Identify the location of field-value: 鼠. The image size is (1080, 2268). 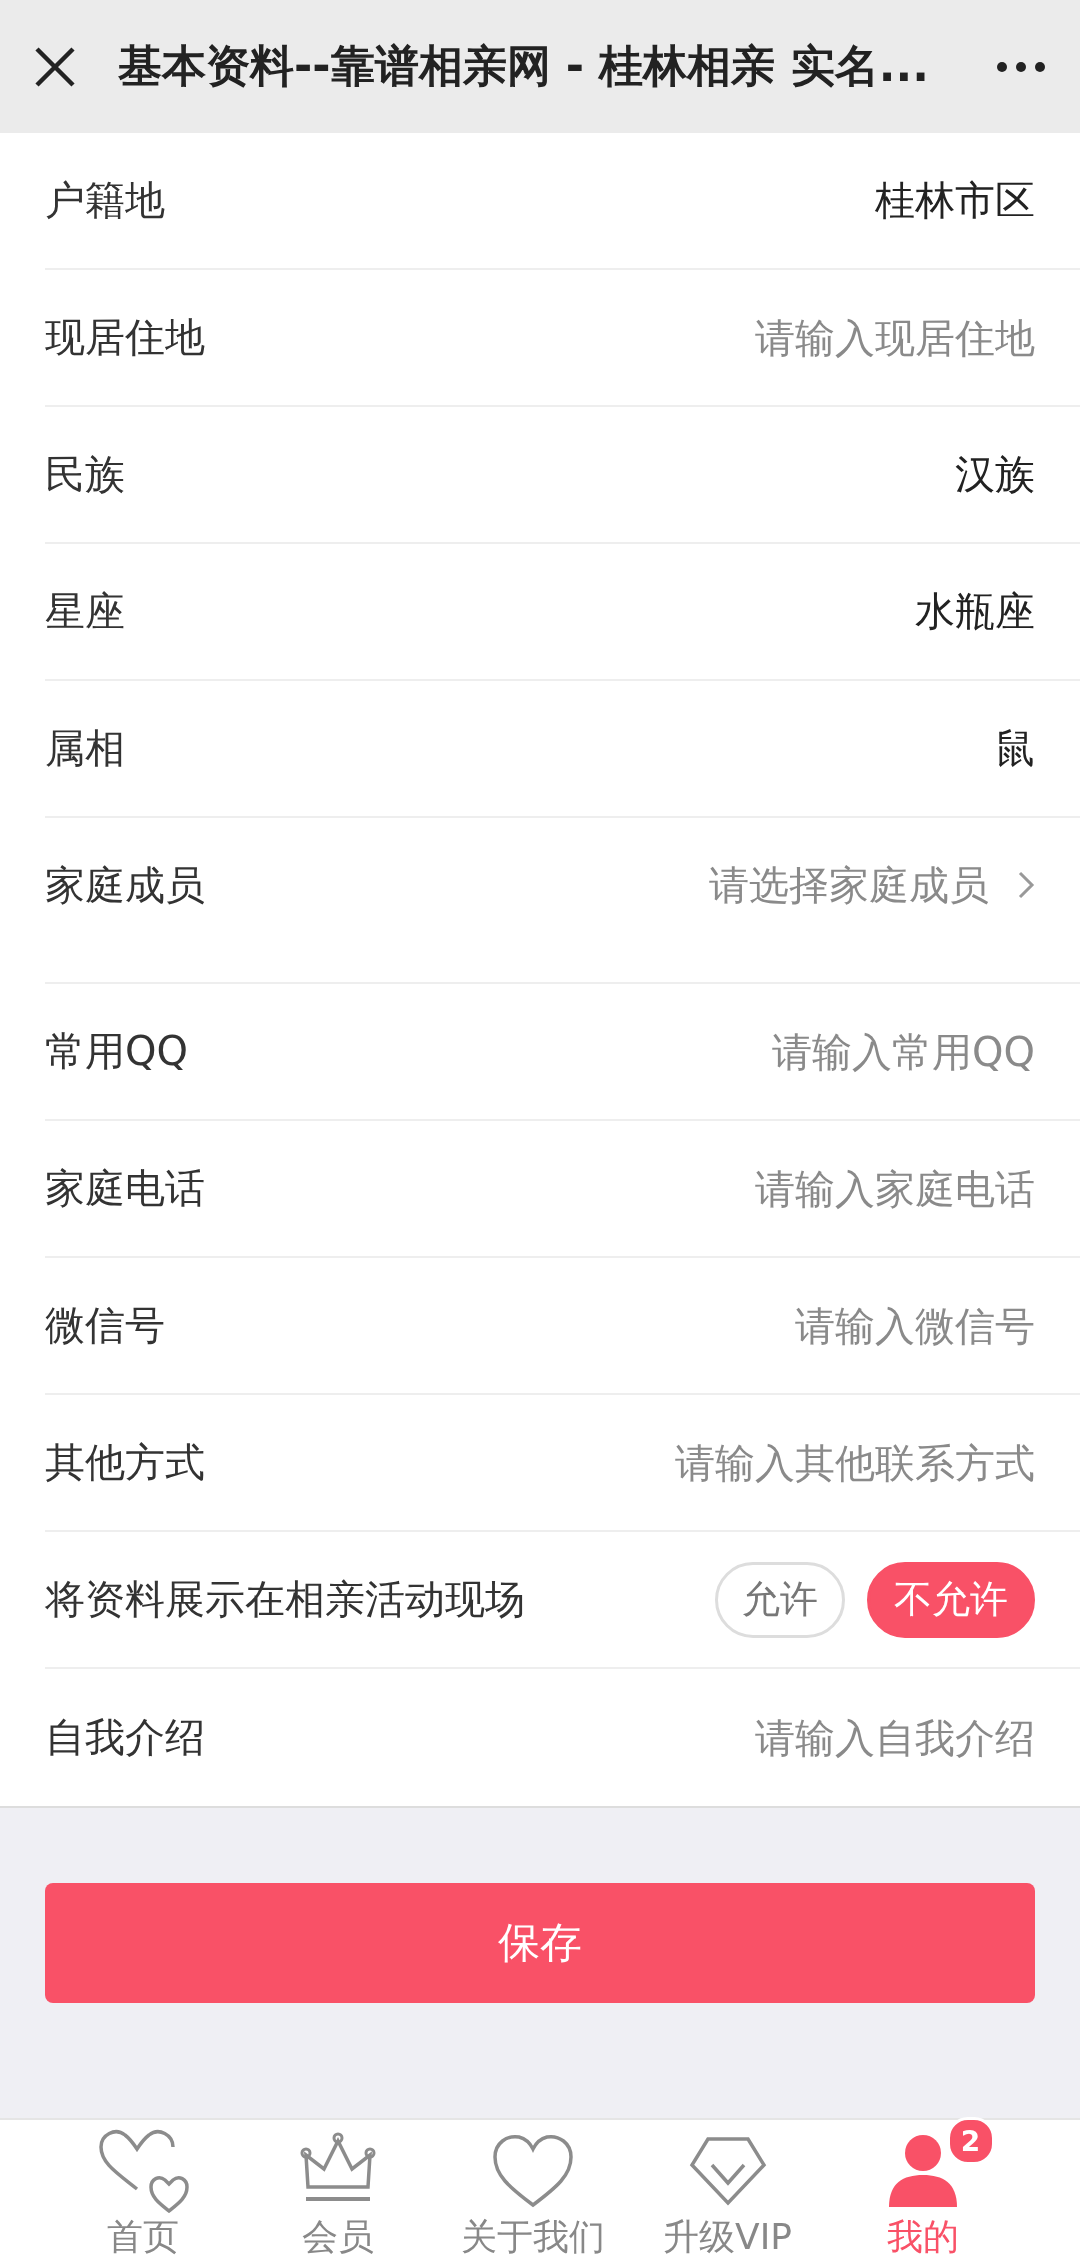
(1015, 748).